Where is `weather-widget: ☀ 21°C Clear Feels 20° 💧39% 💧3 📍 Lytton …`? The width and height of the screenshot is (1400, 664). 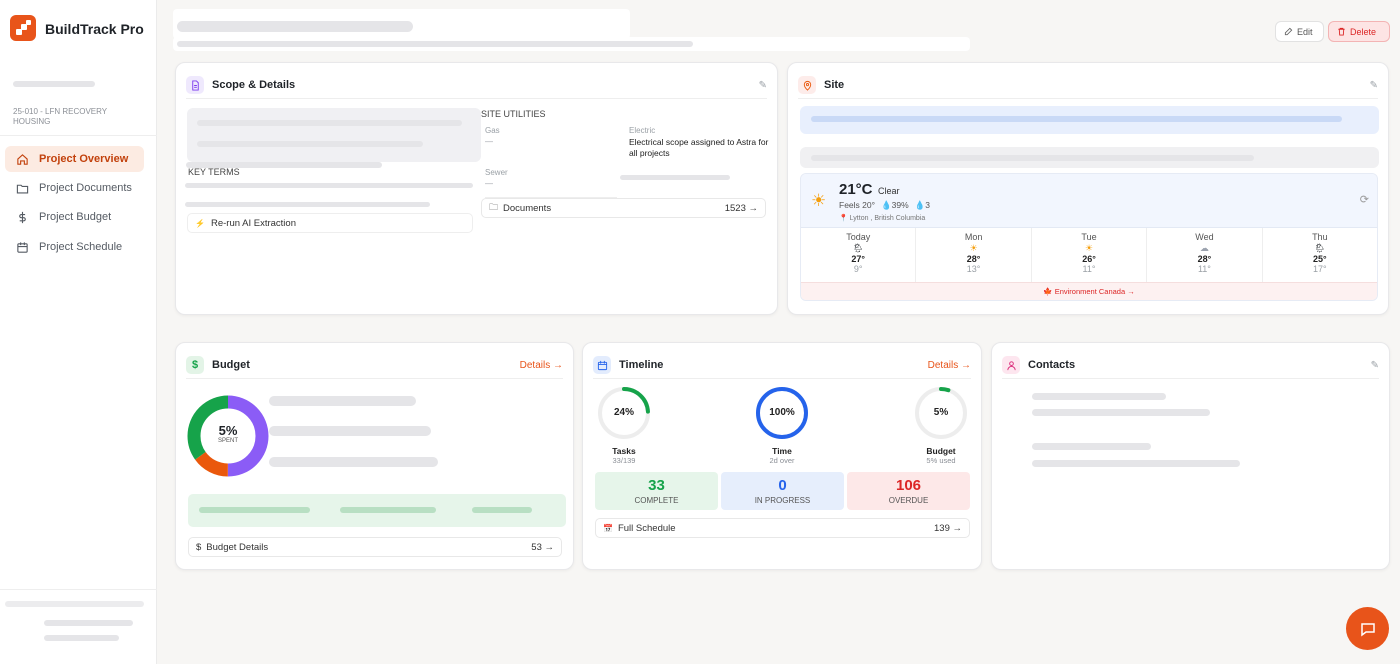
weather-widget: ☀ 21°C Clear Feels 20° 💧39% 💧3 📍 Lytton … is located at coordinates (1089, 237).